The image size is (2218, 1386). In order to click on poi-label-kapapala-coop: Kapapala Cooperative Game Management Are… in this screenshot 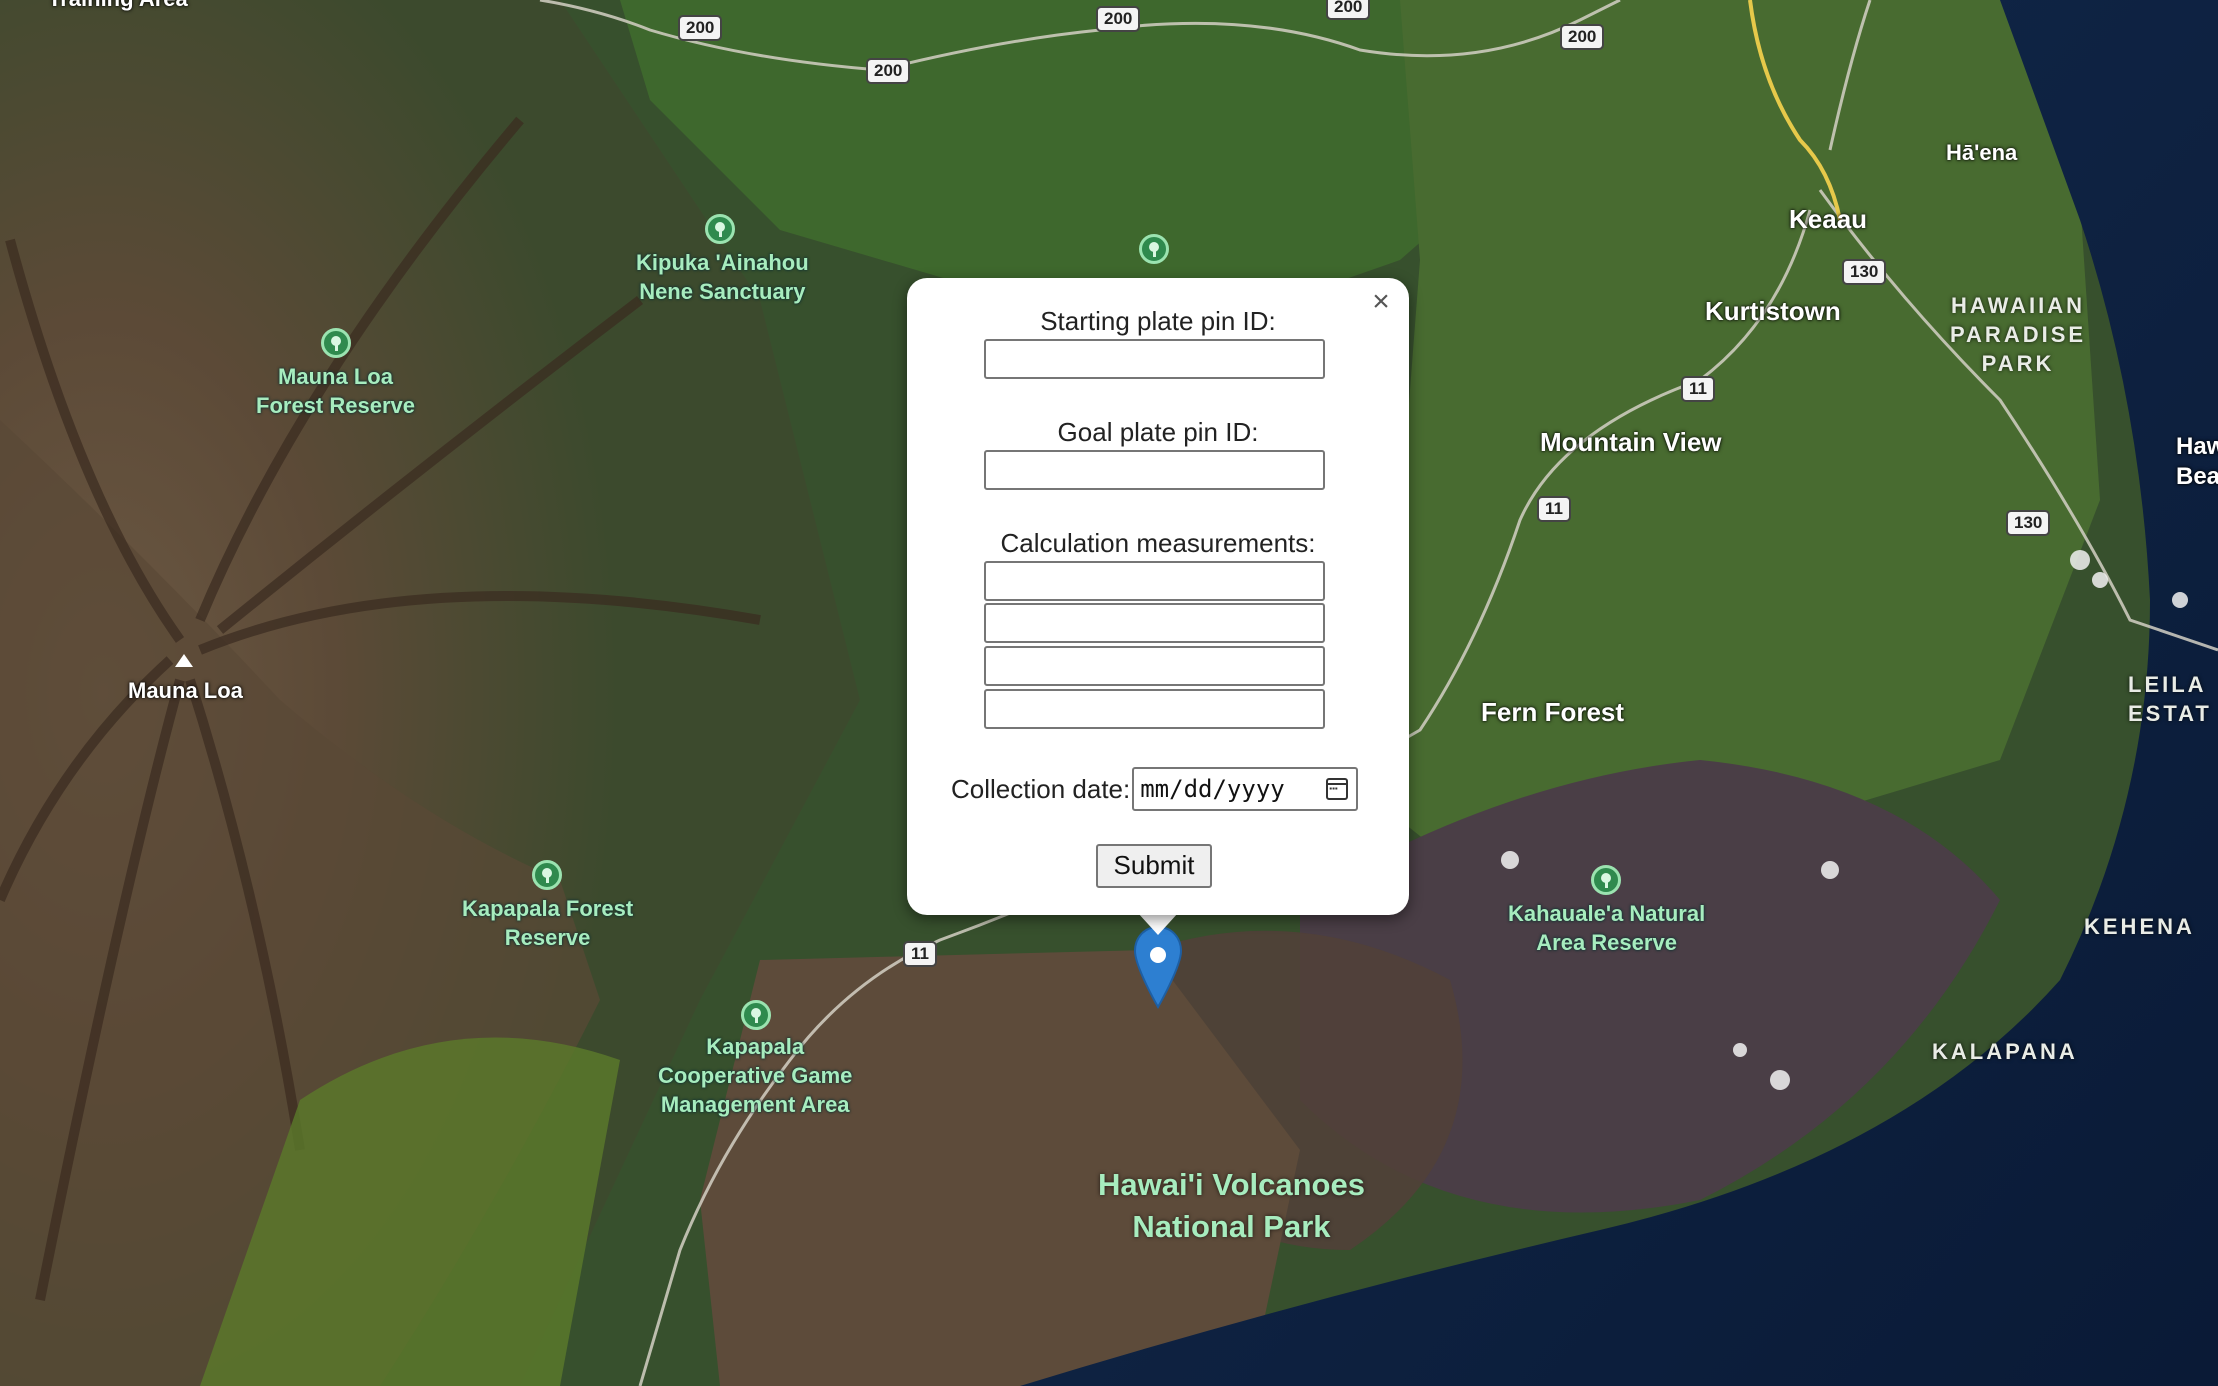, I will do `click(755, 1075)`.